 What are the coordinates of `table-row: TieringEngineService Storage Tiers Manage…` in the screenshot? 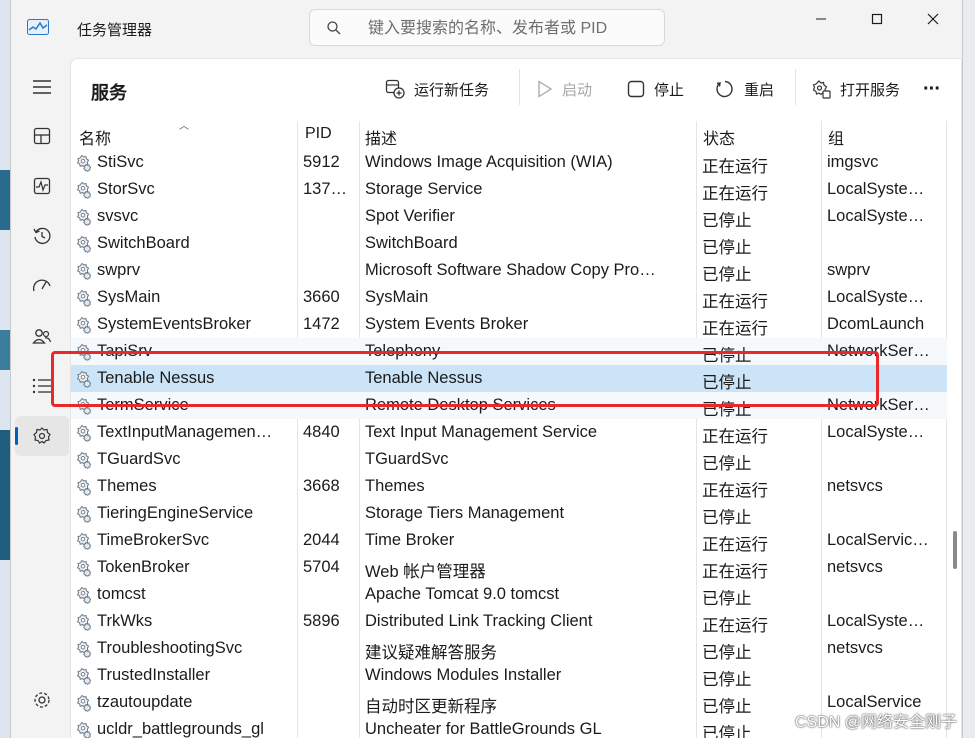 It's located at (509, 513).